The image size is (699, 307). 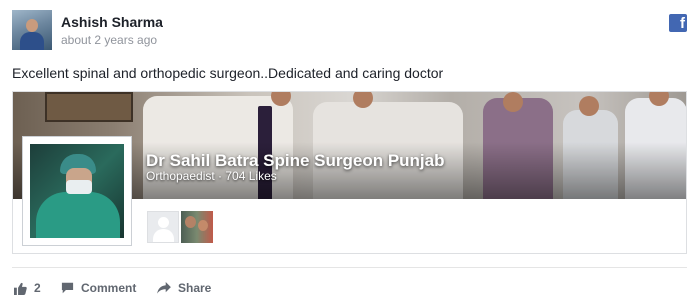 I want to click on comment-label: Comment, so click(x=109, y=288).